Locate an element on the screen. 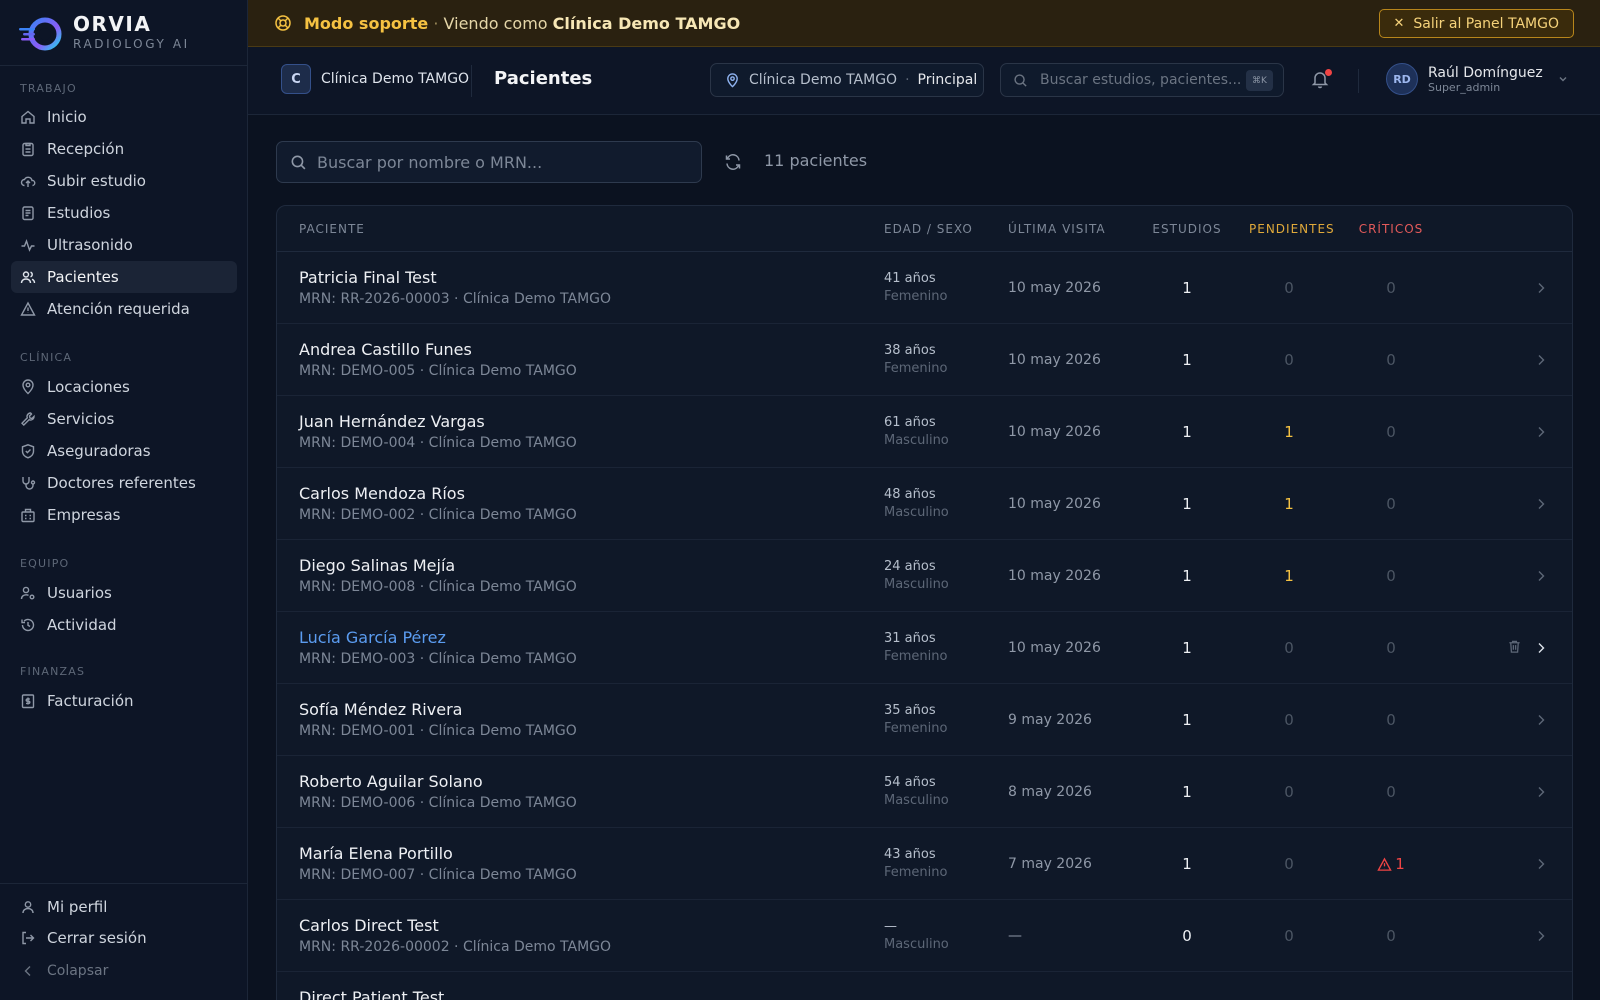  sidebar-item-locaciones: Locaciones is located at coordinates (124, 387).